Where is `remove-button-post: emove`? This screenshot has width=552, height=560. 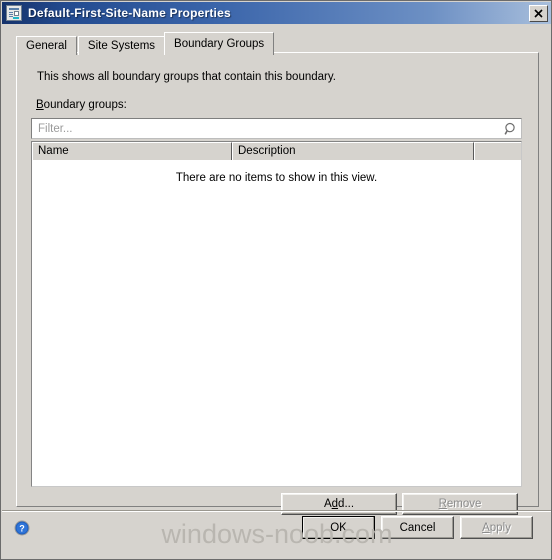
remove-button-post: emove is located at coordinates (464, 504).